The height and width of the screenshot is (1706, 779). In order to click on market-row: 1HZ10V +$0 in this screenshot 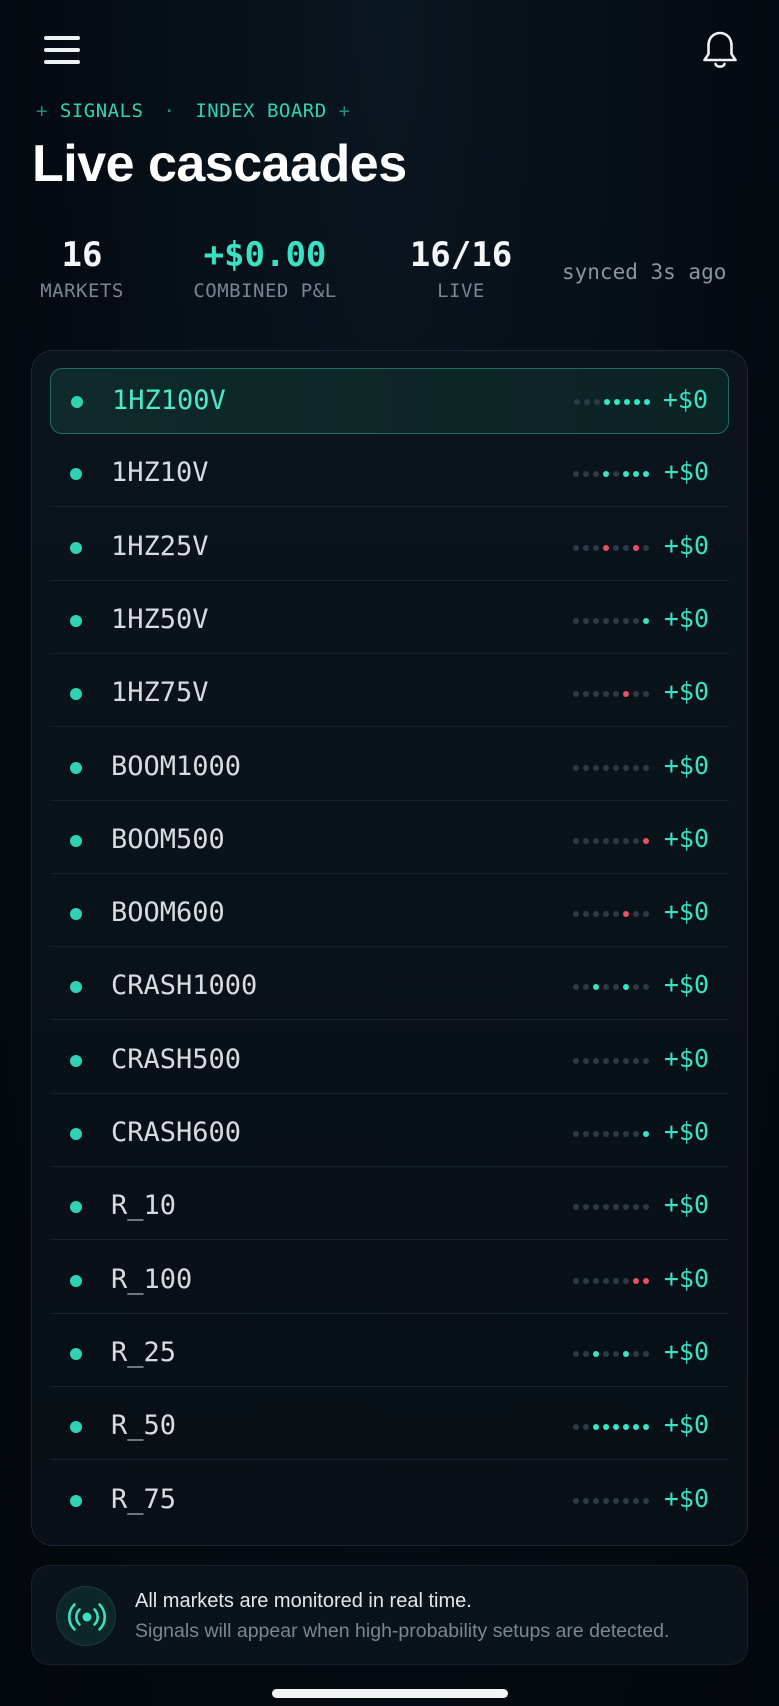, I will do `click(389, 474)`.